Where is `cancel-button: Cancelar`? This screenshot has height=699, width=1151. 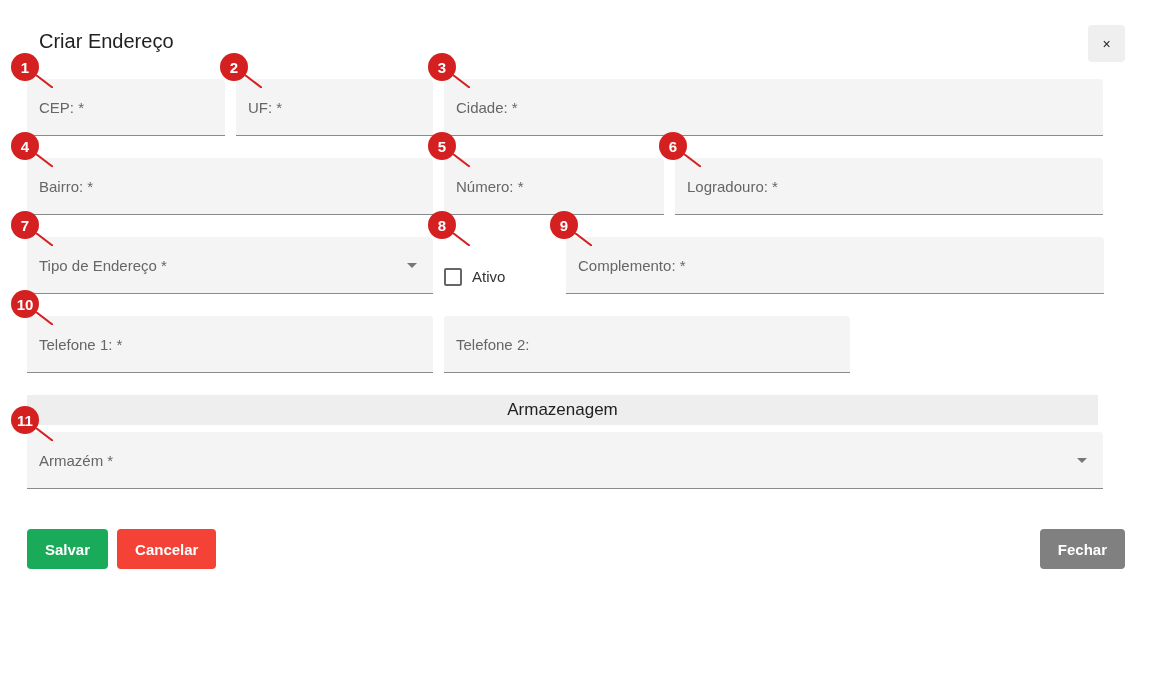 cancel-button: Cancelar is located at coordinates (167, 549).